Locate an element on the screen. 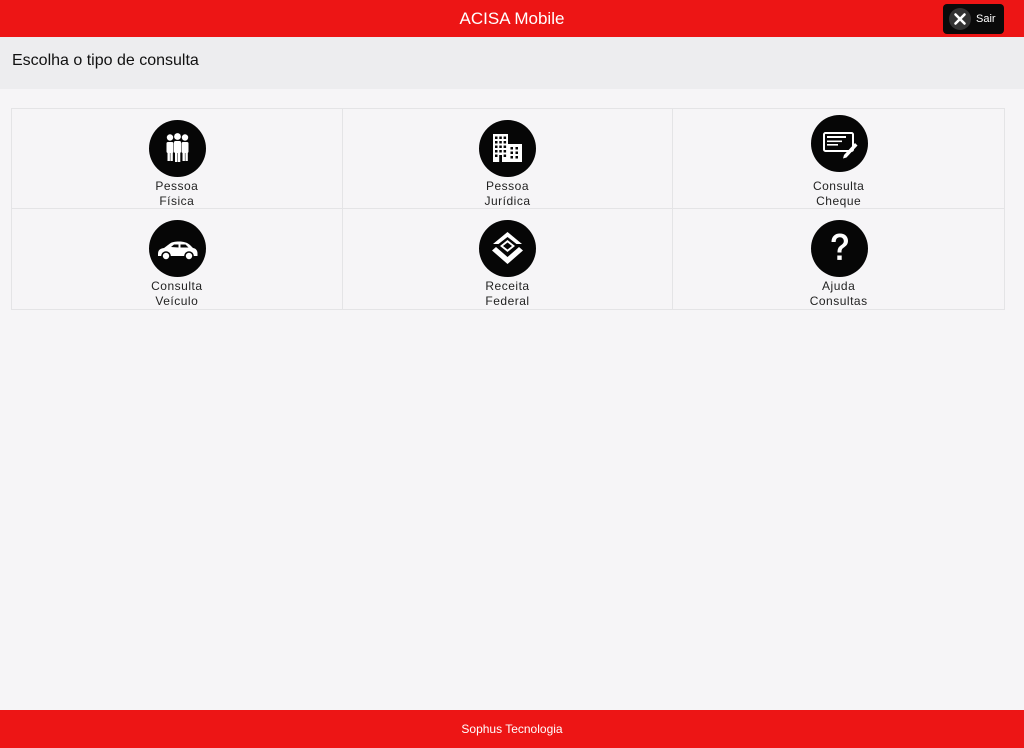 This screenshot has width=1024, height=748. tile-label: Consulta Veículo is located at coordinates (177, 293).